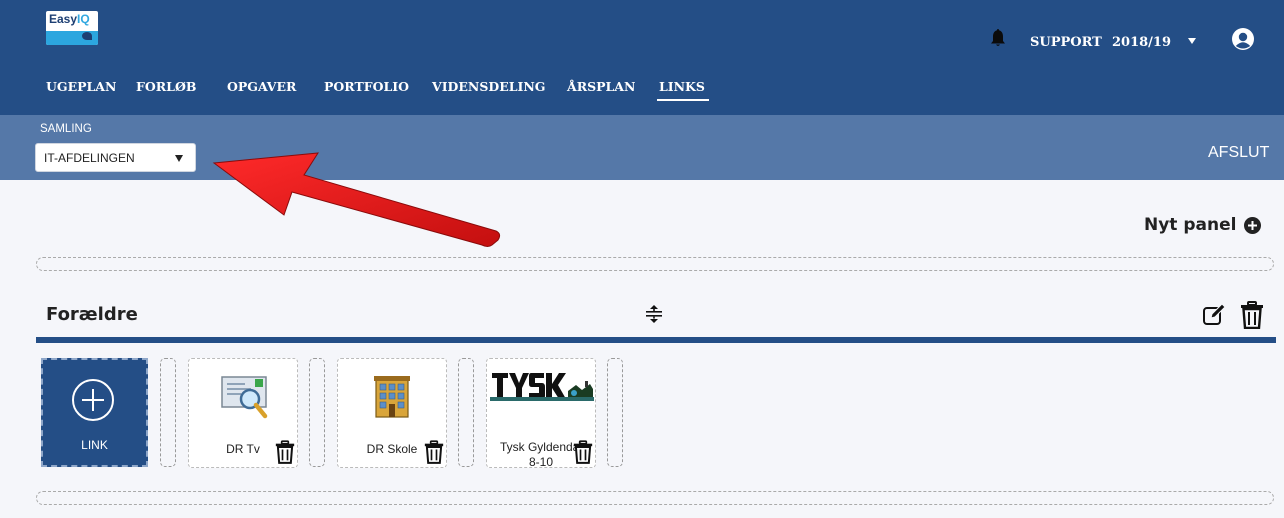  I want to click on bell-icon, so click(998, 38).